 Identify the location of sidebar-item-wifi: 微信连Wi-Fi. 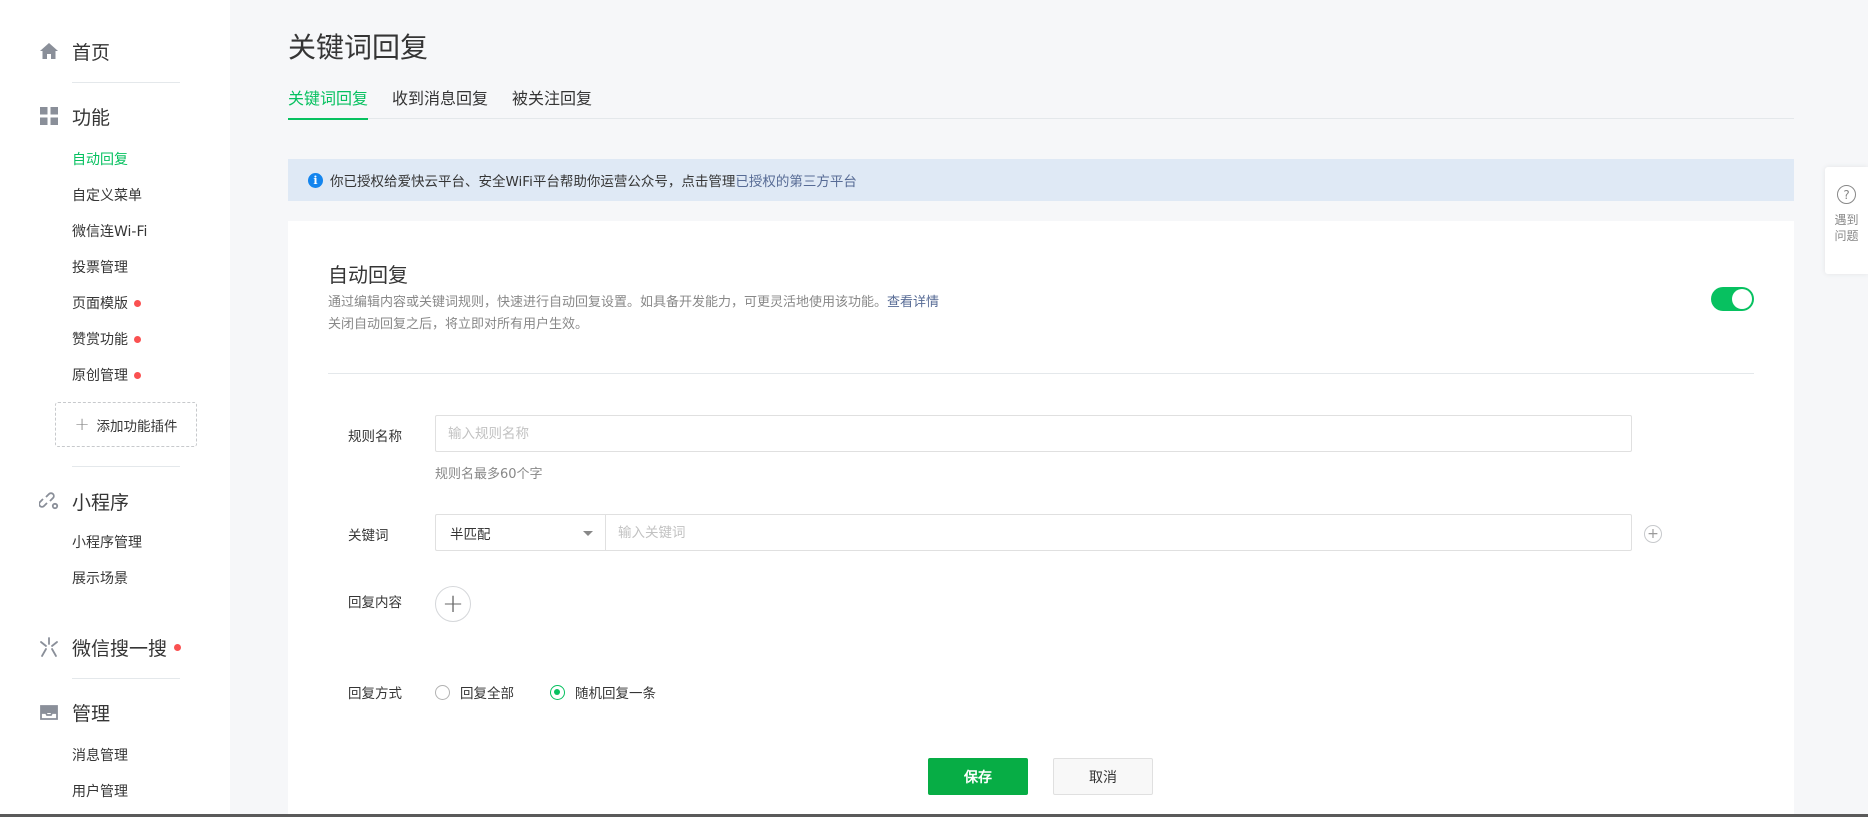
(109, 231).